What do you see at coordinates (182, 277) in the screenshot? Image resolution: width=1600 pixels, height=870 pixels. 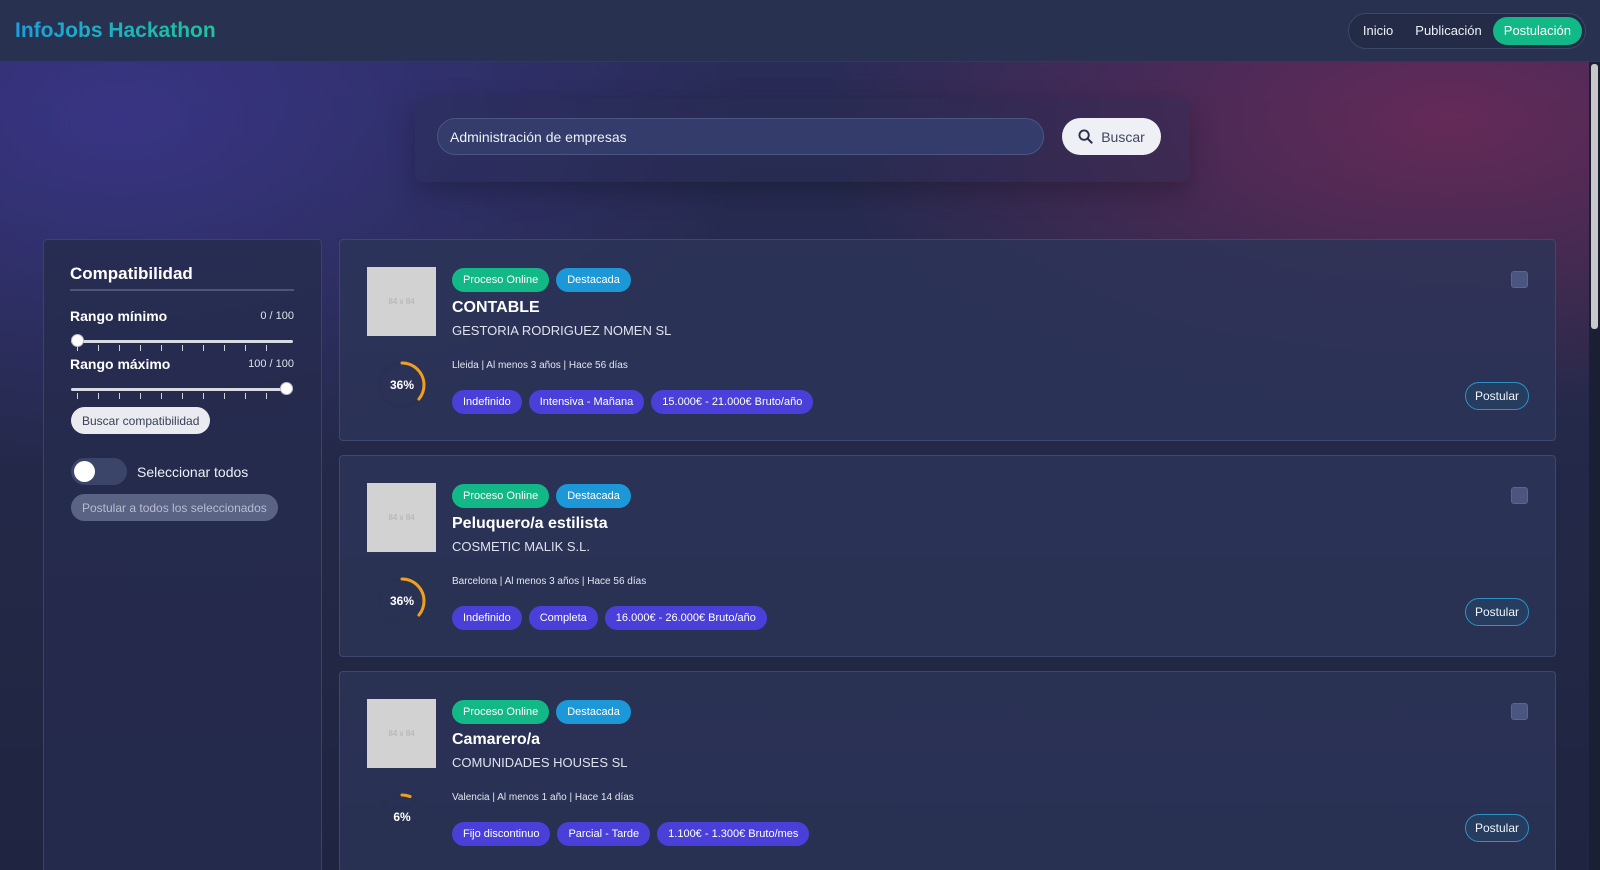 I see `sidebar-title: Compatibilidad` at bounding box center [182, 277].